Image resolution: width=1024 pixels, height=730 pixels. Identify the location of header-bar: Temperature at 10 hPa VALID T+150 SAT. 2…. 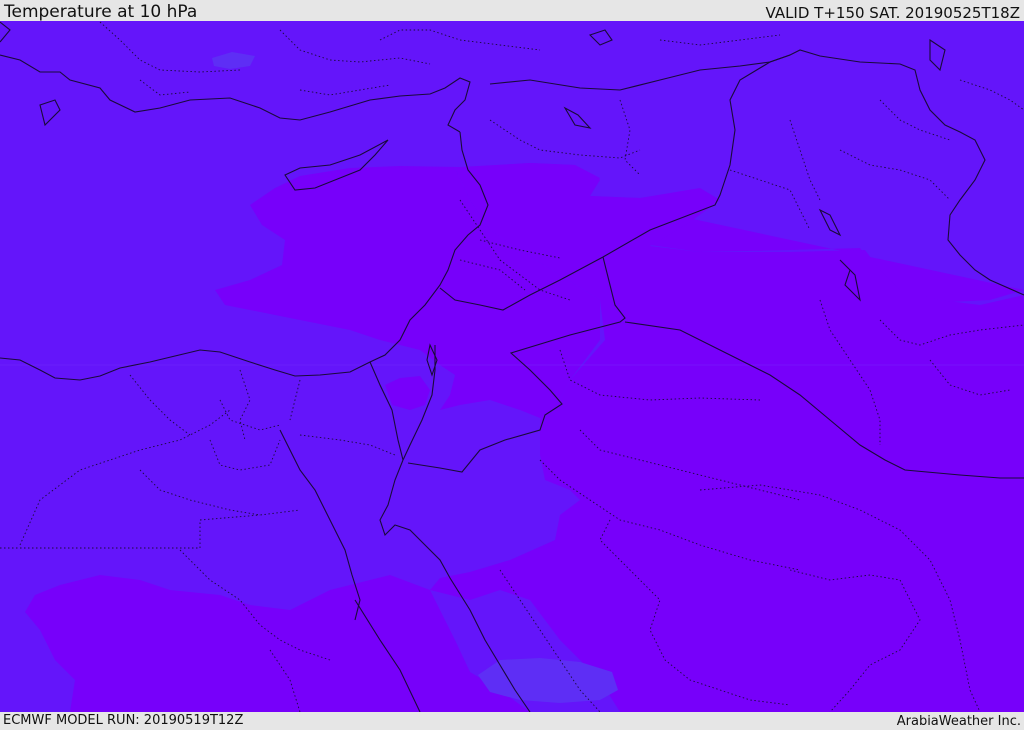
(512, 11).